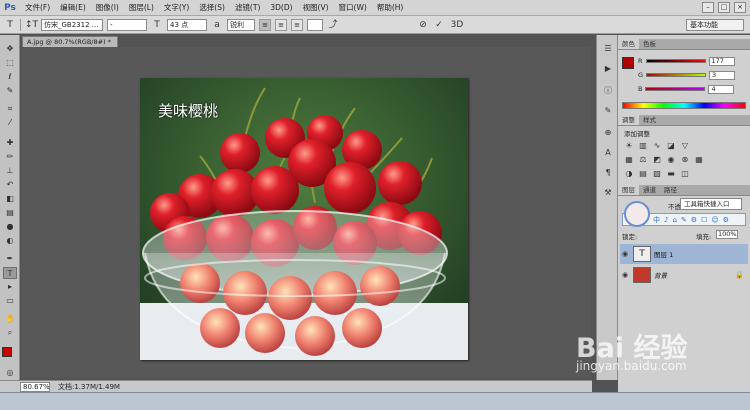 This screenshot has height=410, width=750. Describe the element at coordinates (247, 7) in the screenshot. I see `menu-filter: 滤镜(T)` at that location.